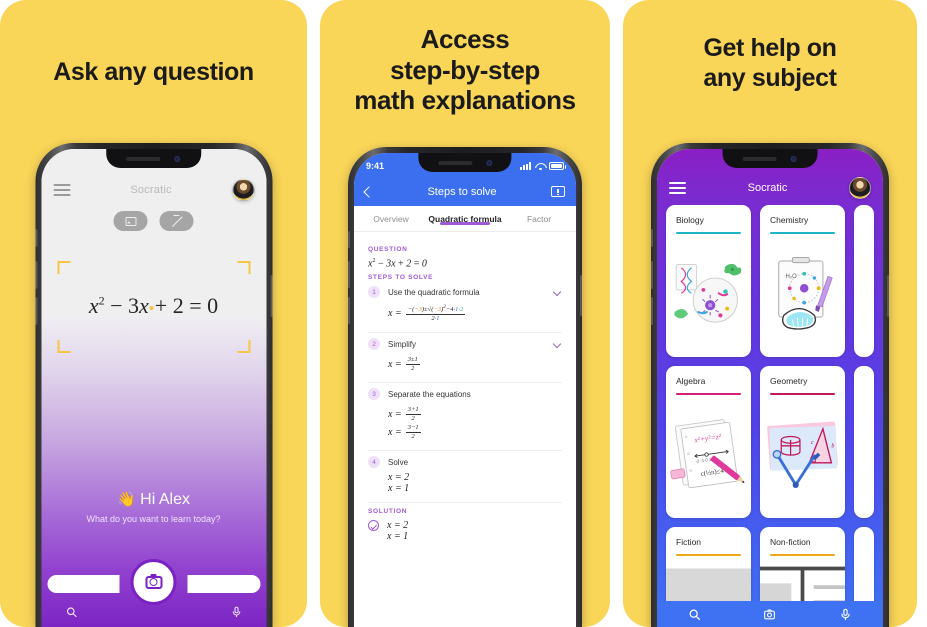 The width and height of the screenshot is (927, 627). What do you see at coordinates (435, 309) in the screenshot?
I see `fraction-numerator: −(−3)±√(−3)2−4·1·2` at bounding box center [435, 309].